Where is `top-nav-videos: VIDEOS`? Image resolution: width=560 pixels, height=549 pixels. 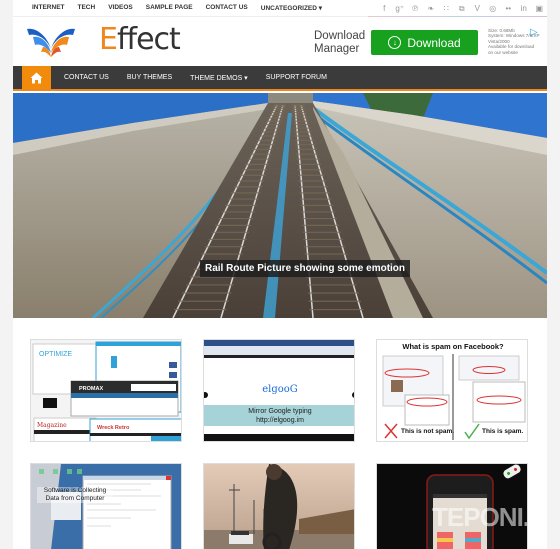 top-nav-videos: VIDEOS is located at coordinates (120, 8).